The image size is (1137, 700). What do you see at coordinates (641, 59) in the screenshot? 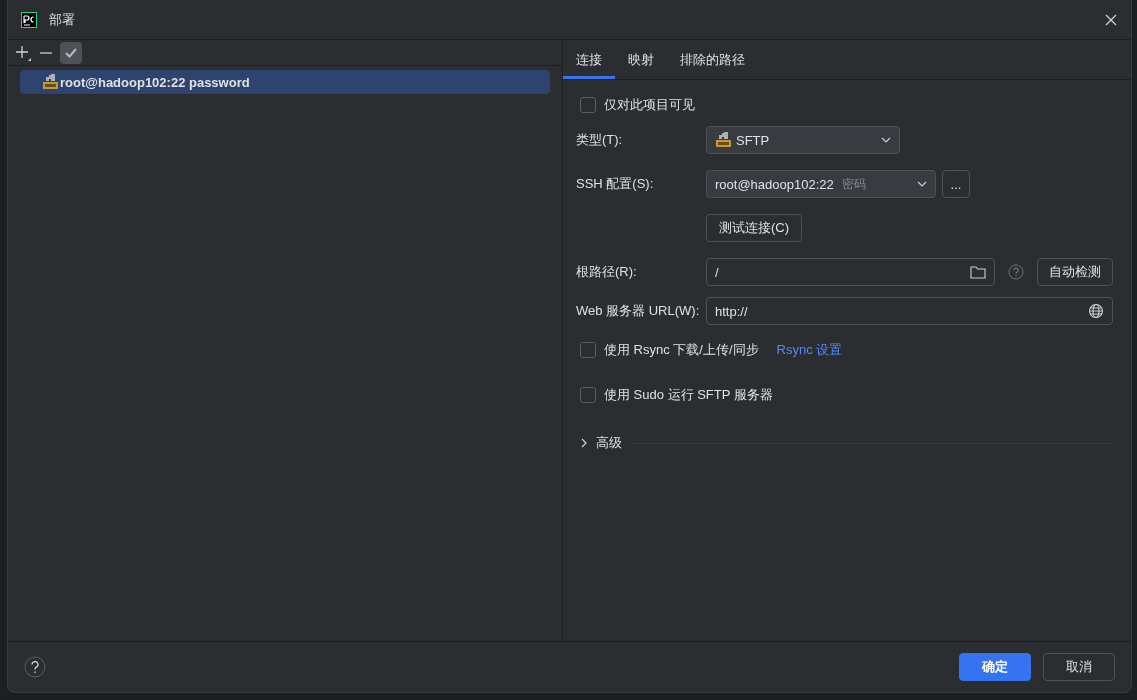
I see `tab: 映射` at bounding box center [641, 59].